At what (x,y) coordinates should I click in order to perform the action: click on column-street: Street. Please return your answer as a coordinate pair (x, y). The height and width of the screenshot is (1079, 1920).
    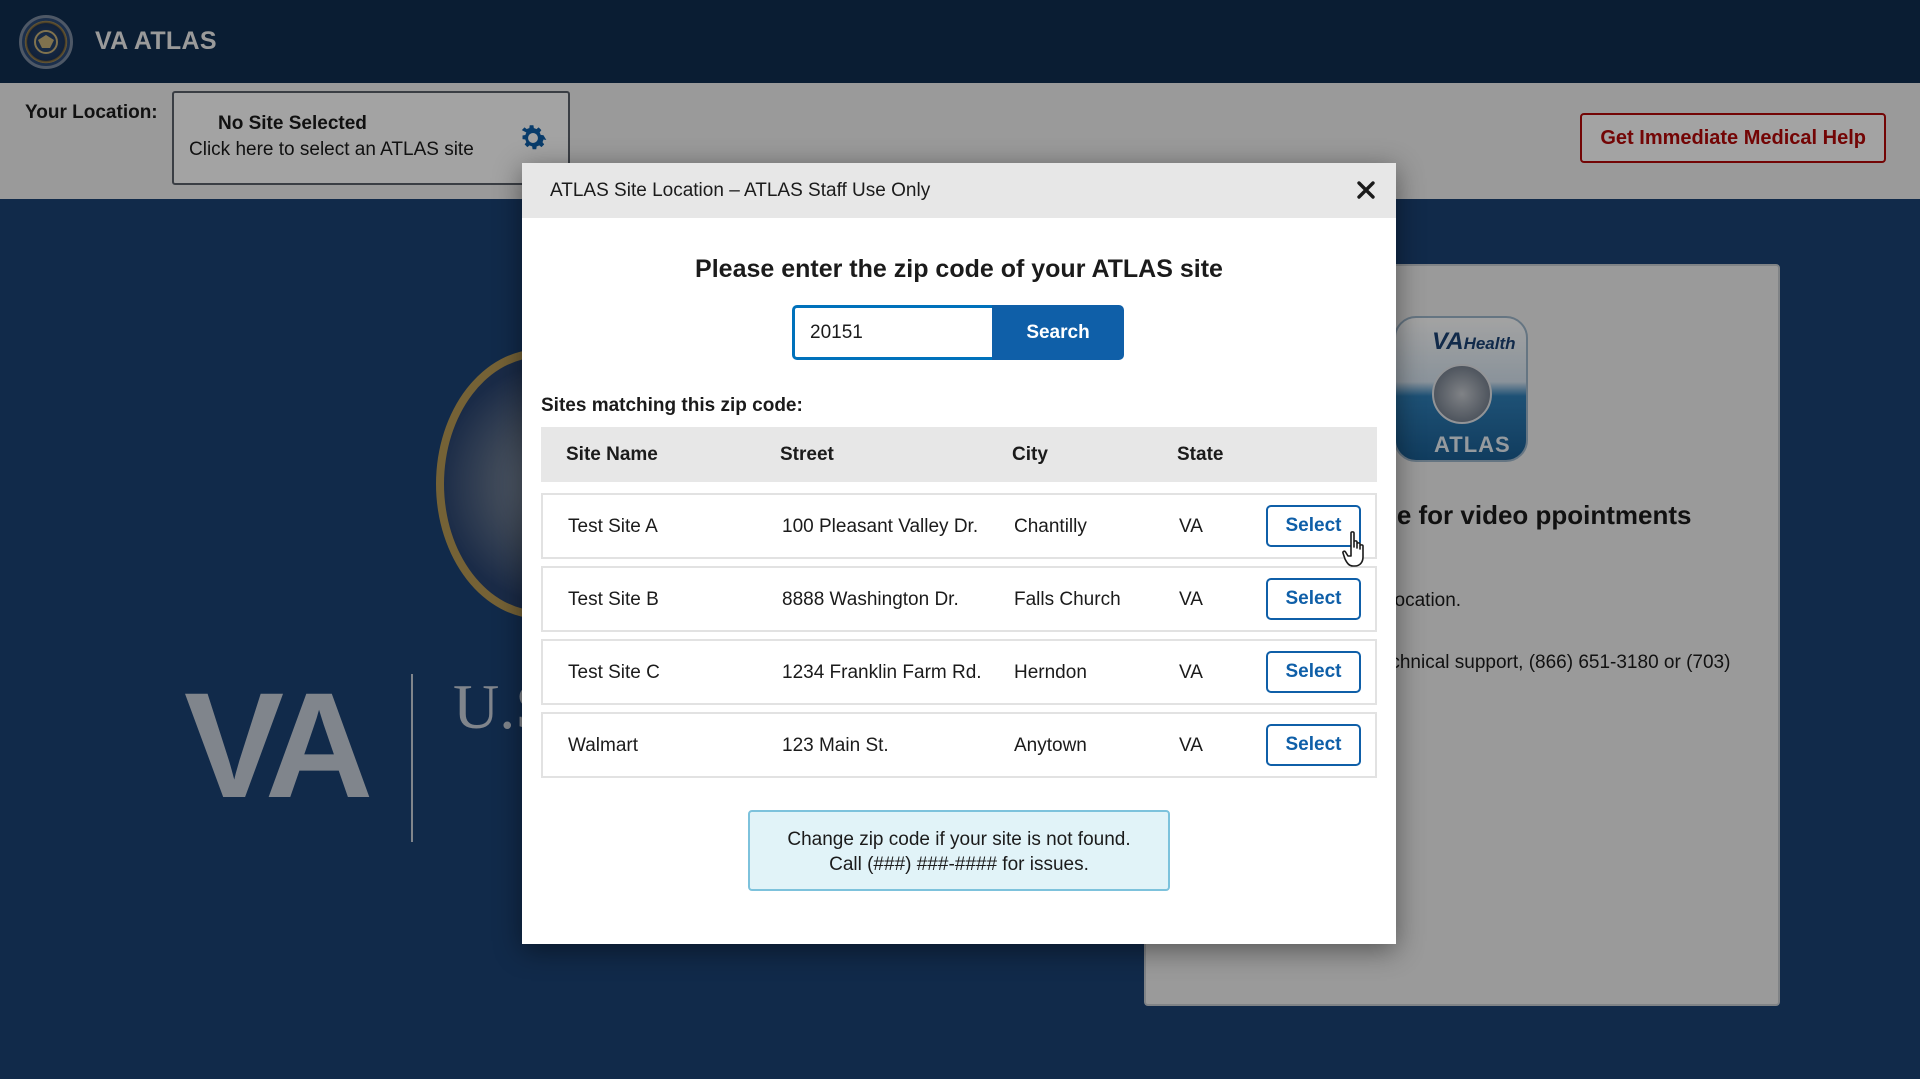
    Looking at the image, I should click on (807, 454).